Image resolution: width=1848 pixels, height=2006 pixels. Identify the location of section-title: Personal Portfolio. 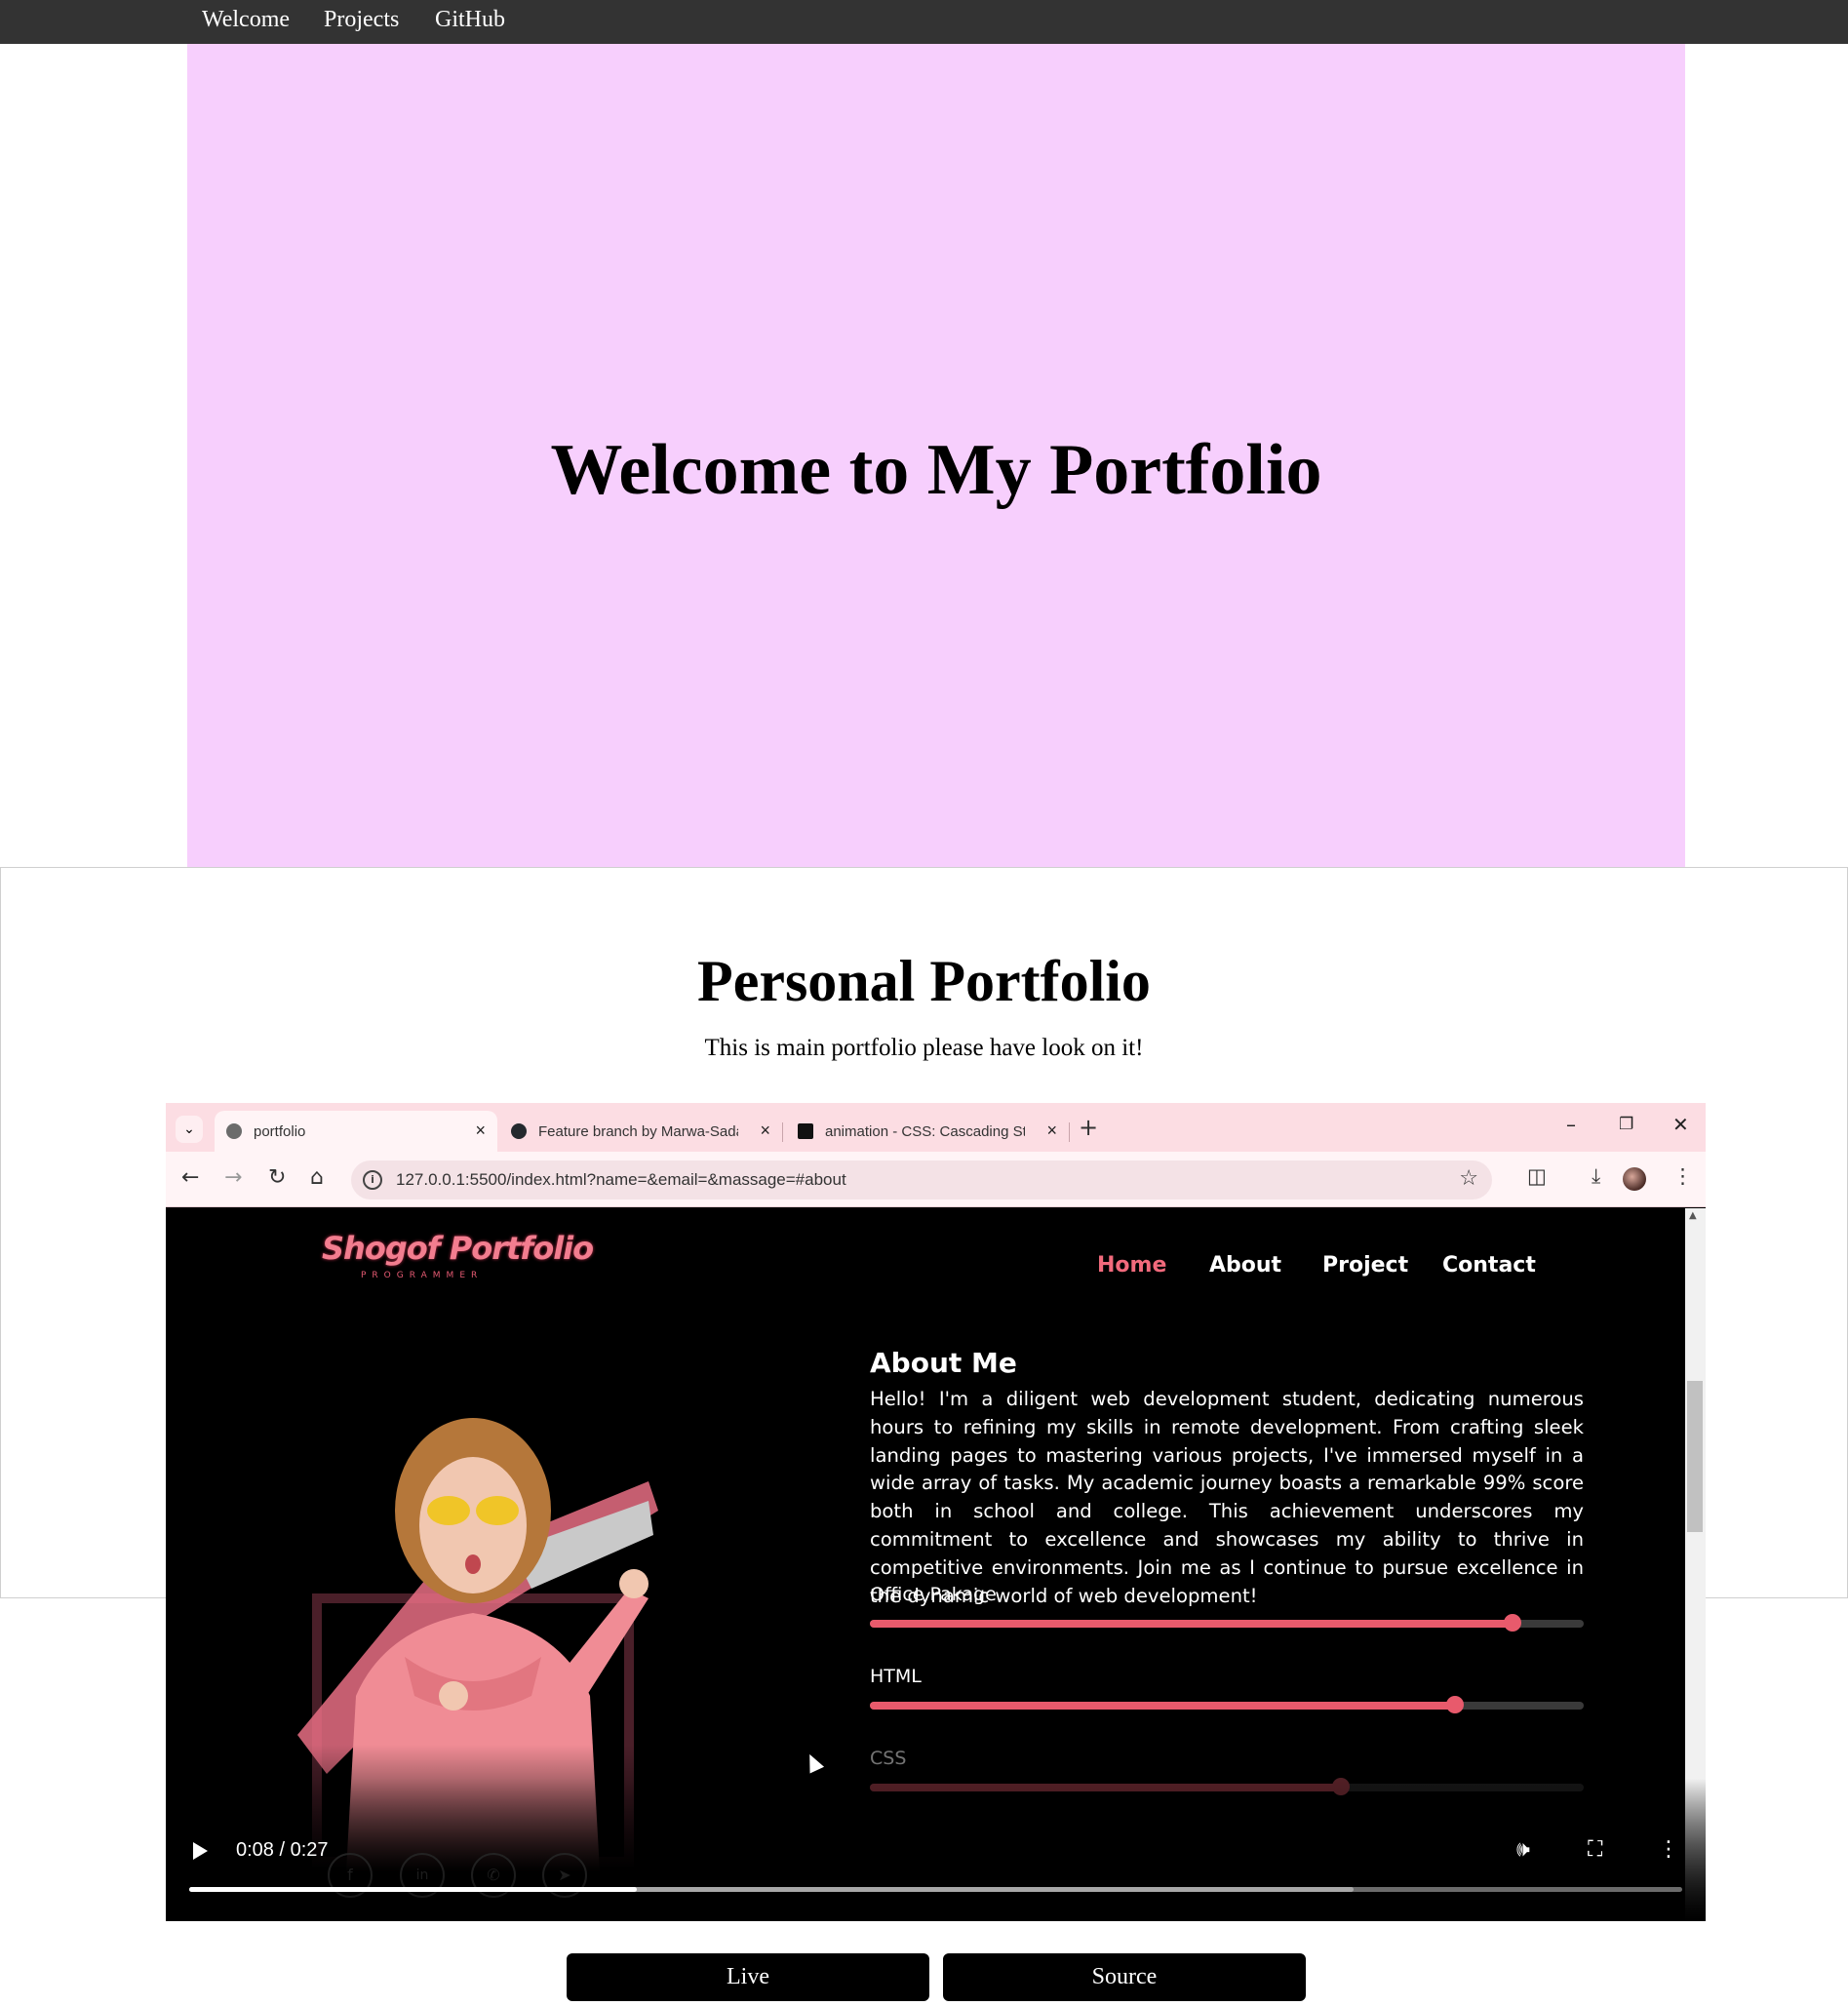
(924, 981).